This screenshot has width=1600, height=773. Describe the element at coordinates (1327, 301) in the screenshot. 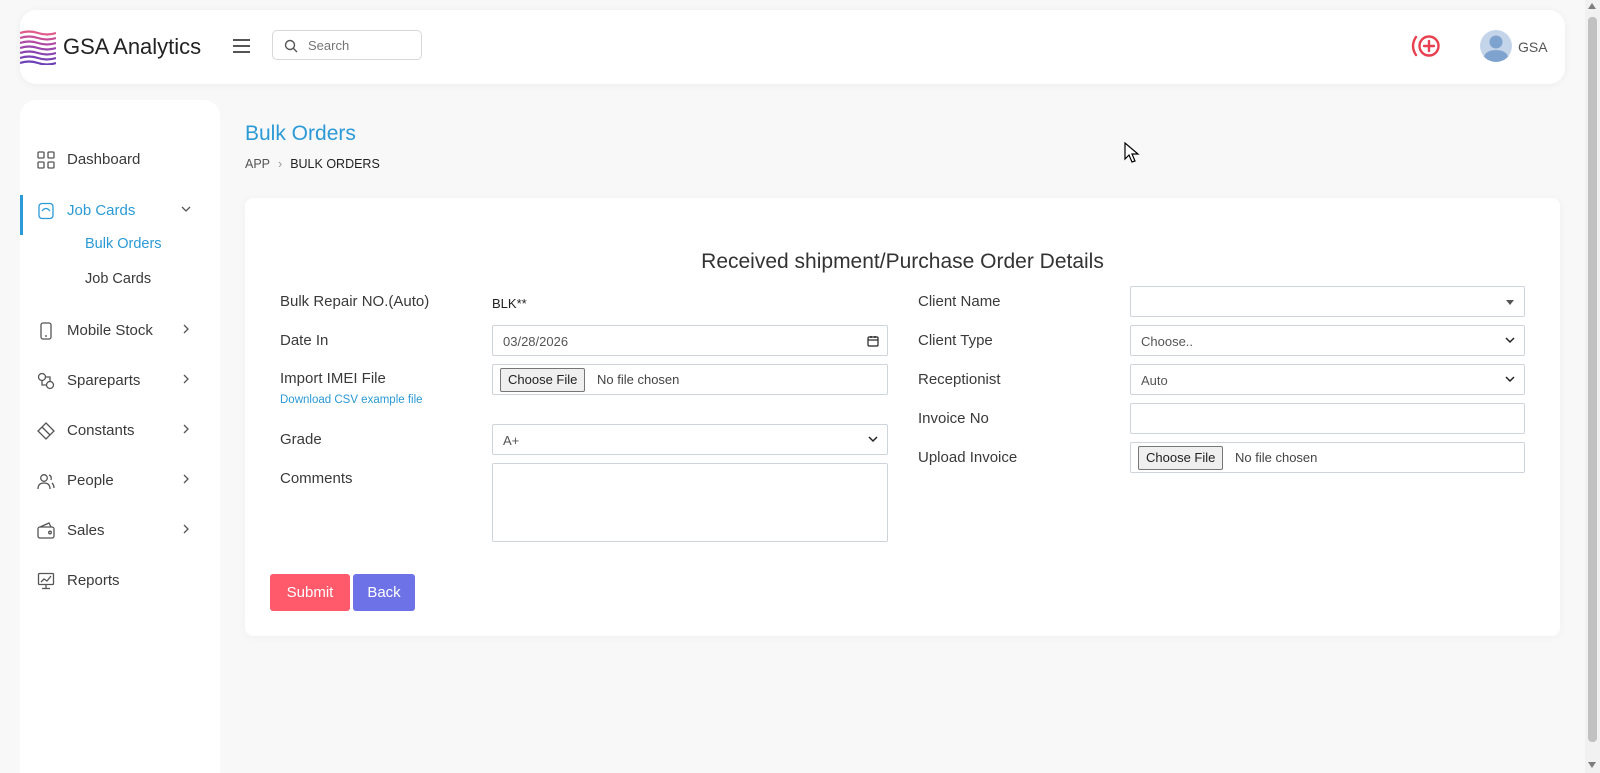

I see `client-name-select` at that location.